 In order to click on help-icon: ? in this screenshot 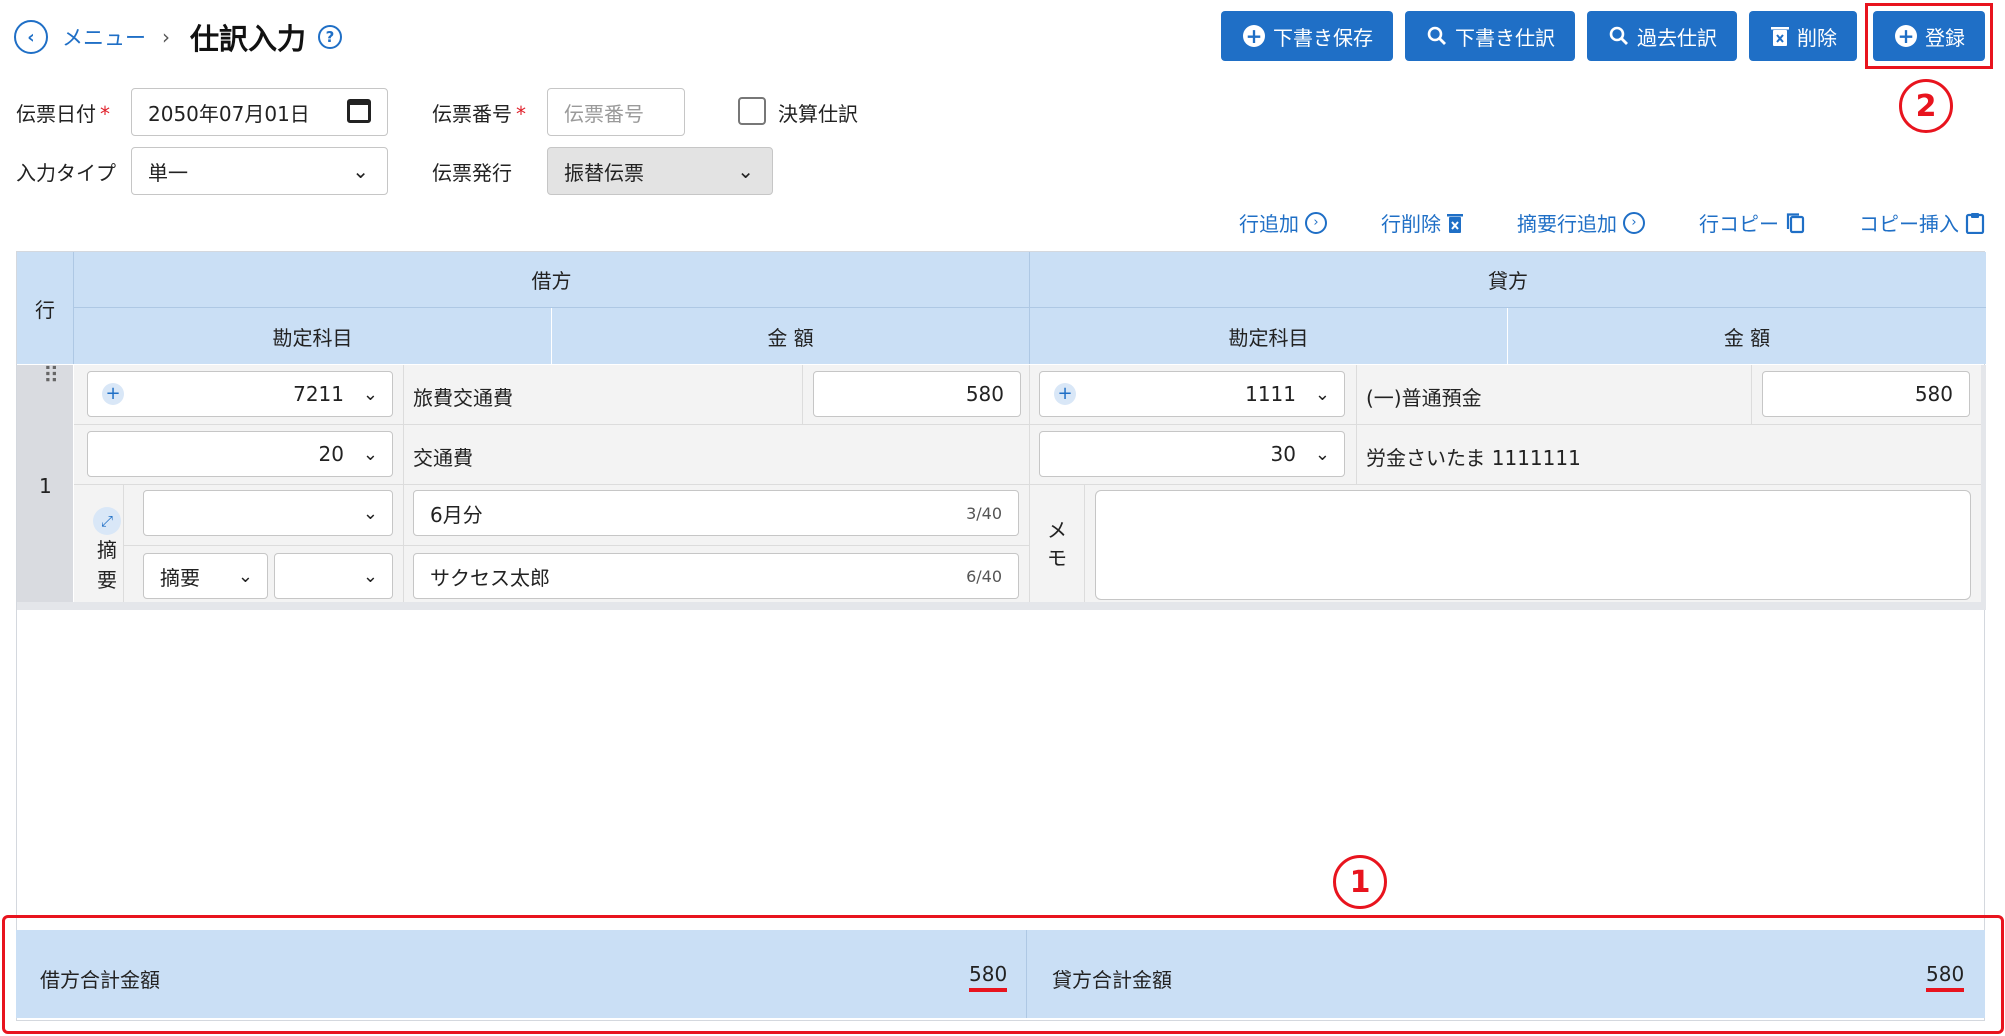, I will do `click(330, 37)`.